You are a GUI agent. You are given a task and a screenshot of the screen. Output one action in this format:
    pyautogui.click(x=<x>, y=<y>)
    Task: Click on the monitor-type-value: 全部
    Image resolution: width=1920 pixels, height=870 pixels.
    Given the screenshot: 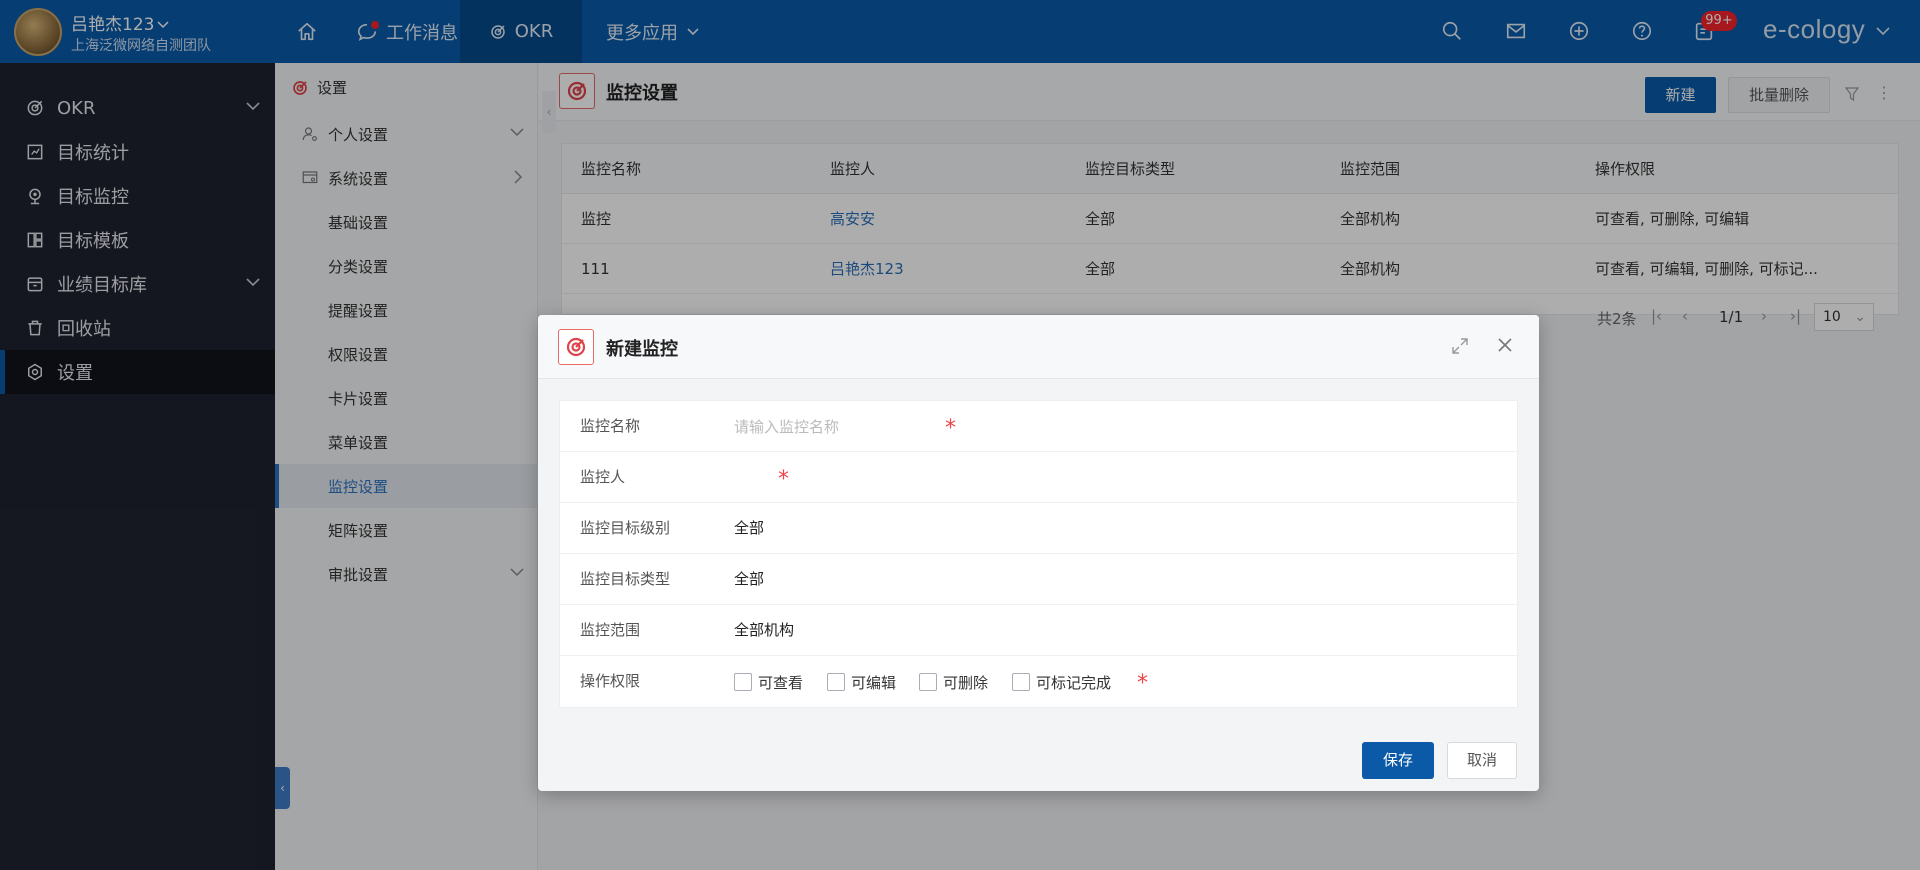 What is the action you would take?
    pyautogui.click(x=749, y=579)
    